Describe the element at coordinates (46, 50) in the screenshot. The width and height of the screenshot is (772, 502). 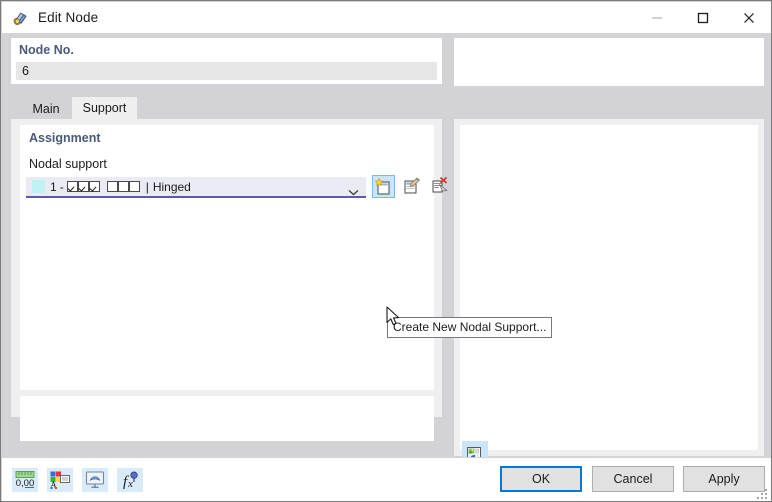
I see `node-no-label: Node No.` at that location.